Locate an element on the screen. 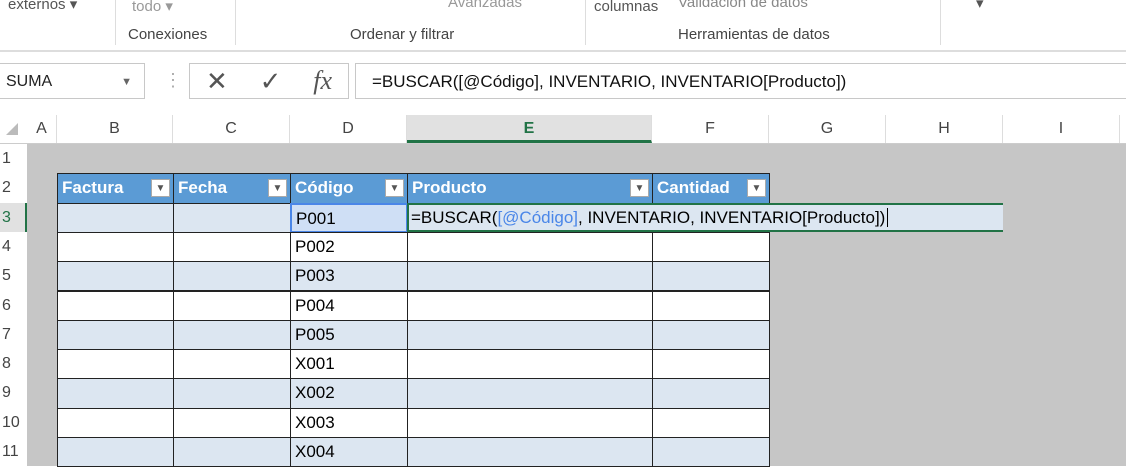 The image size is (1126, 467). column-header-b: B is located at coordinates (115, 129).